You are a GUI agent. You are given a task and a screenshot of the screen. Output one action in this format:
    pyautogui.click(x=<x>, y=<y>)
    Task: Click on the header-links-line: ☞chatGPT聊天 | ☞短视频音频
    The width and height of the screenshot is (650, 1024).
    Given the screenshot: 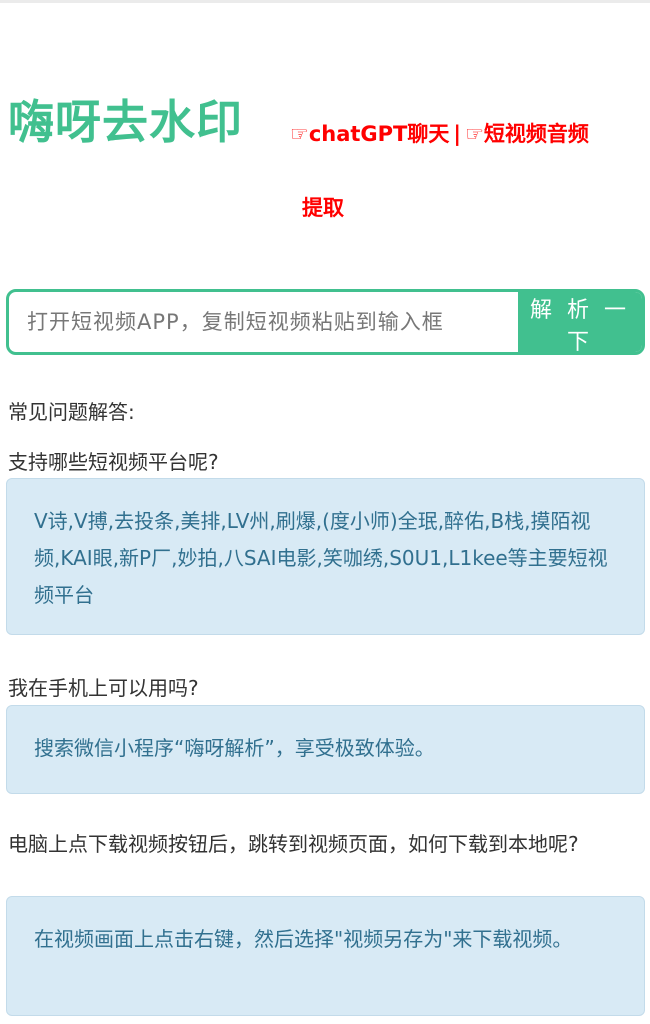 What is the action you would take?
    pyautogui.click(x=470, y=134)
    